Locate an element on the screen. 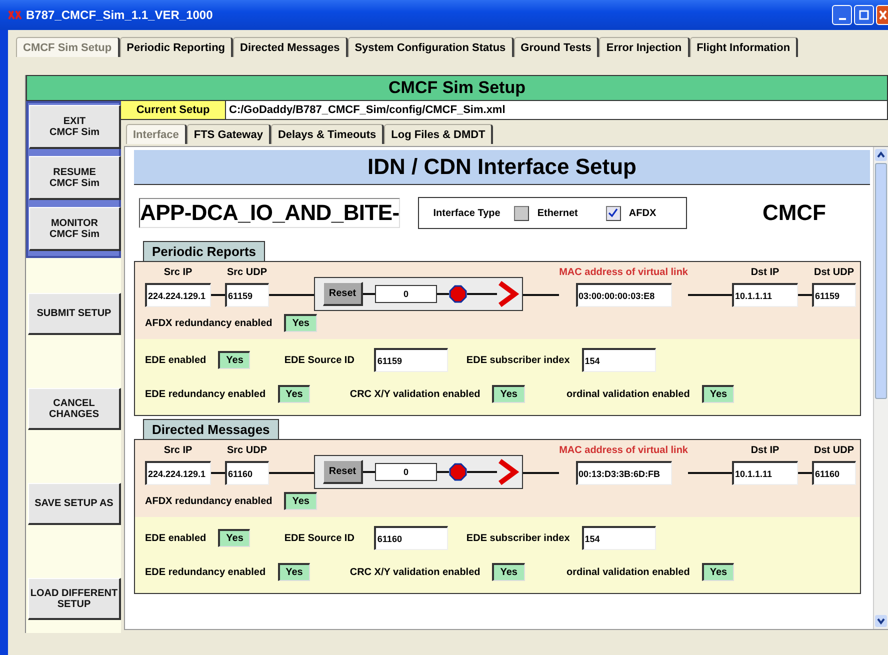  tab: Directed Messages is located at coordinates (290, 47).